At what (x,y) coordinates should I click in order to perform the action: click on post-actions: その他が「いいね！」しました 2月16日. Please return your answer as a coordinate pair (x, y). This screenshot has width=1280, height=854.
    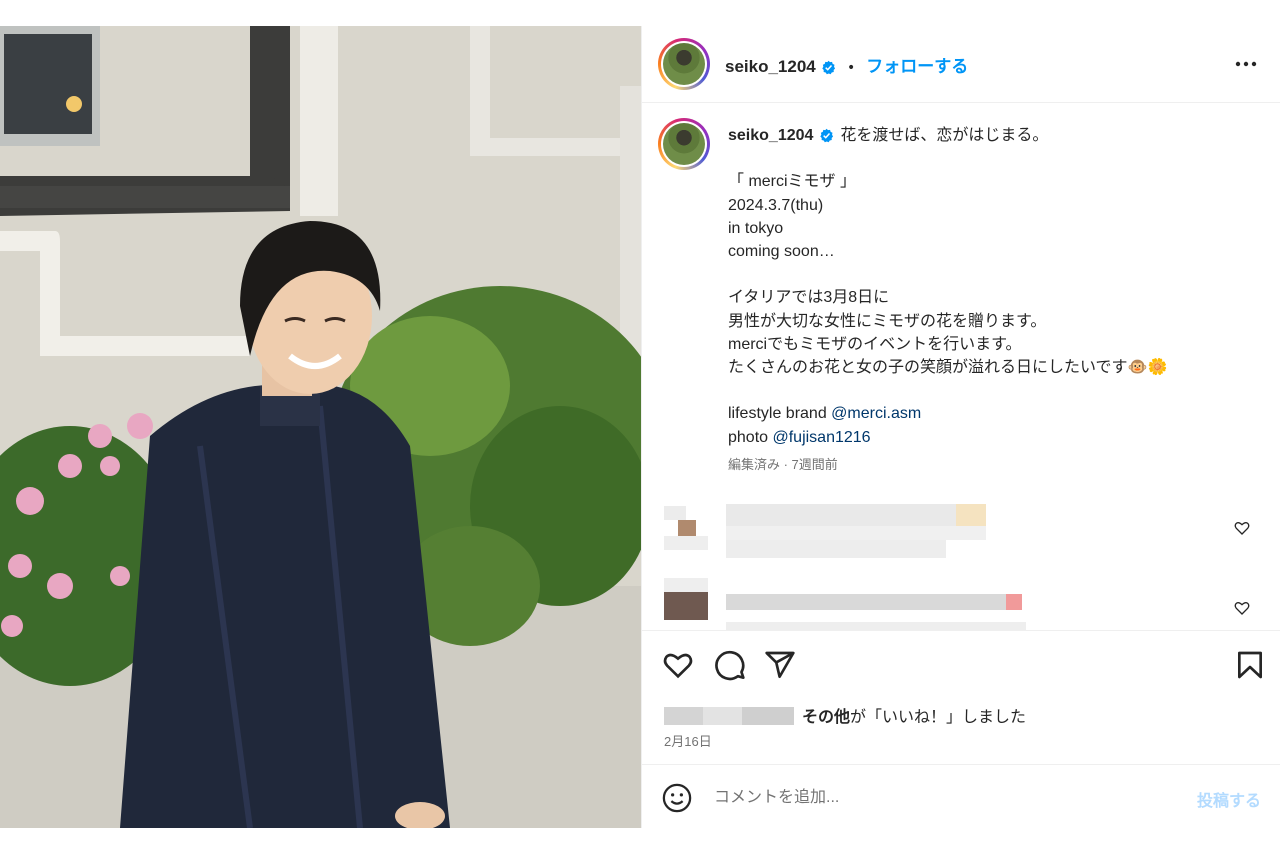
    Looking at the image, I should click on (961, 697).